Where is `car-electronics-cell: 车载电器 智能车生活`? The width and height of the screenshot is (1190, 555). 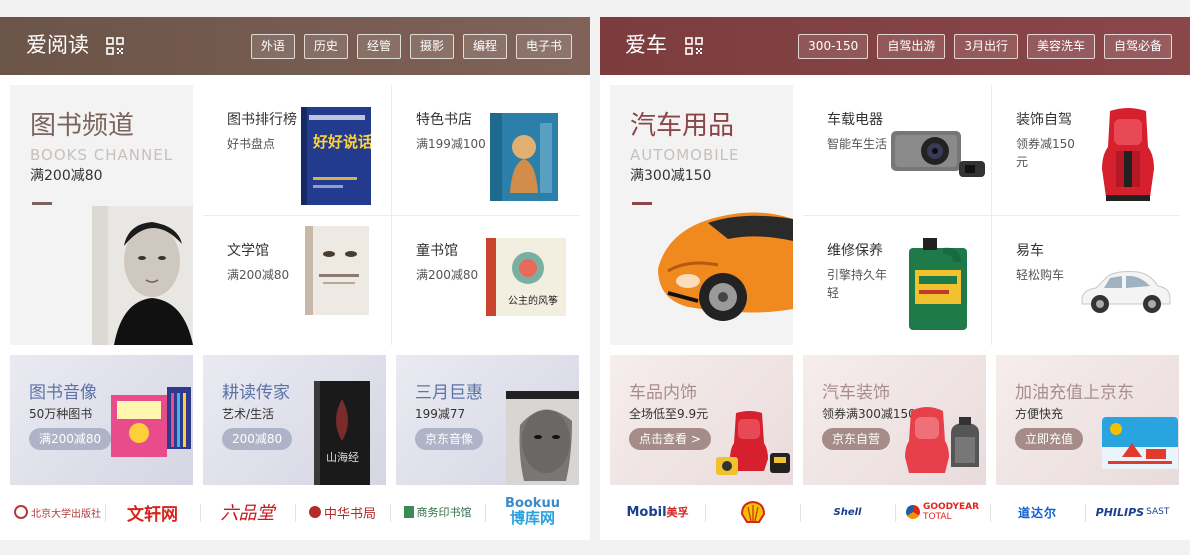 car-electronics-cell: 车载电器 智能车生活 is located at coordinates (897, 150).